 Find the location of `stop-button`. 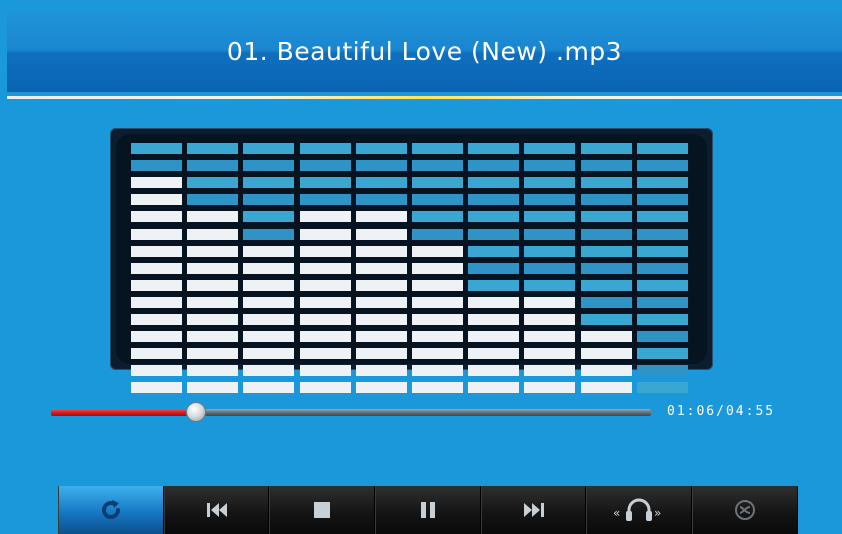

stop-button is located at coordinates (322, 510).